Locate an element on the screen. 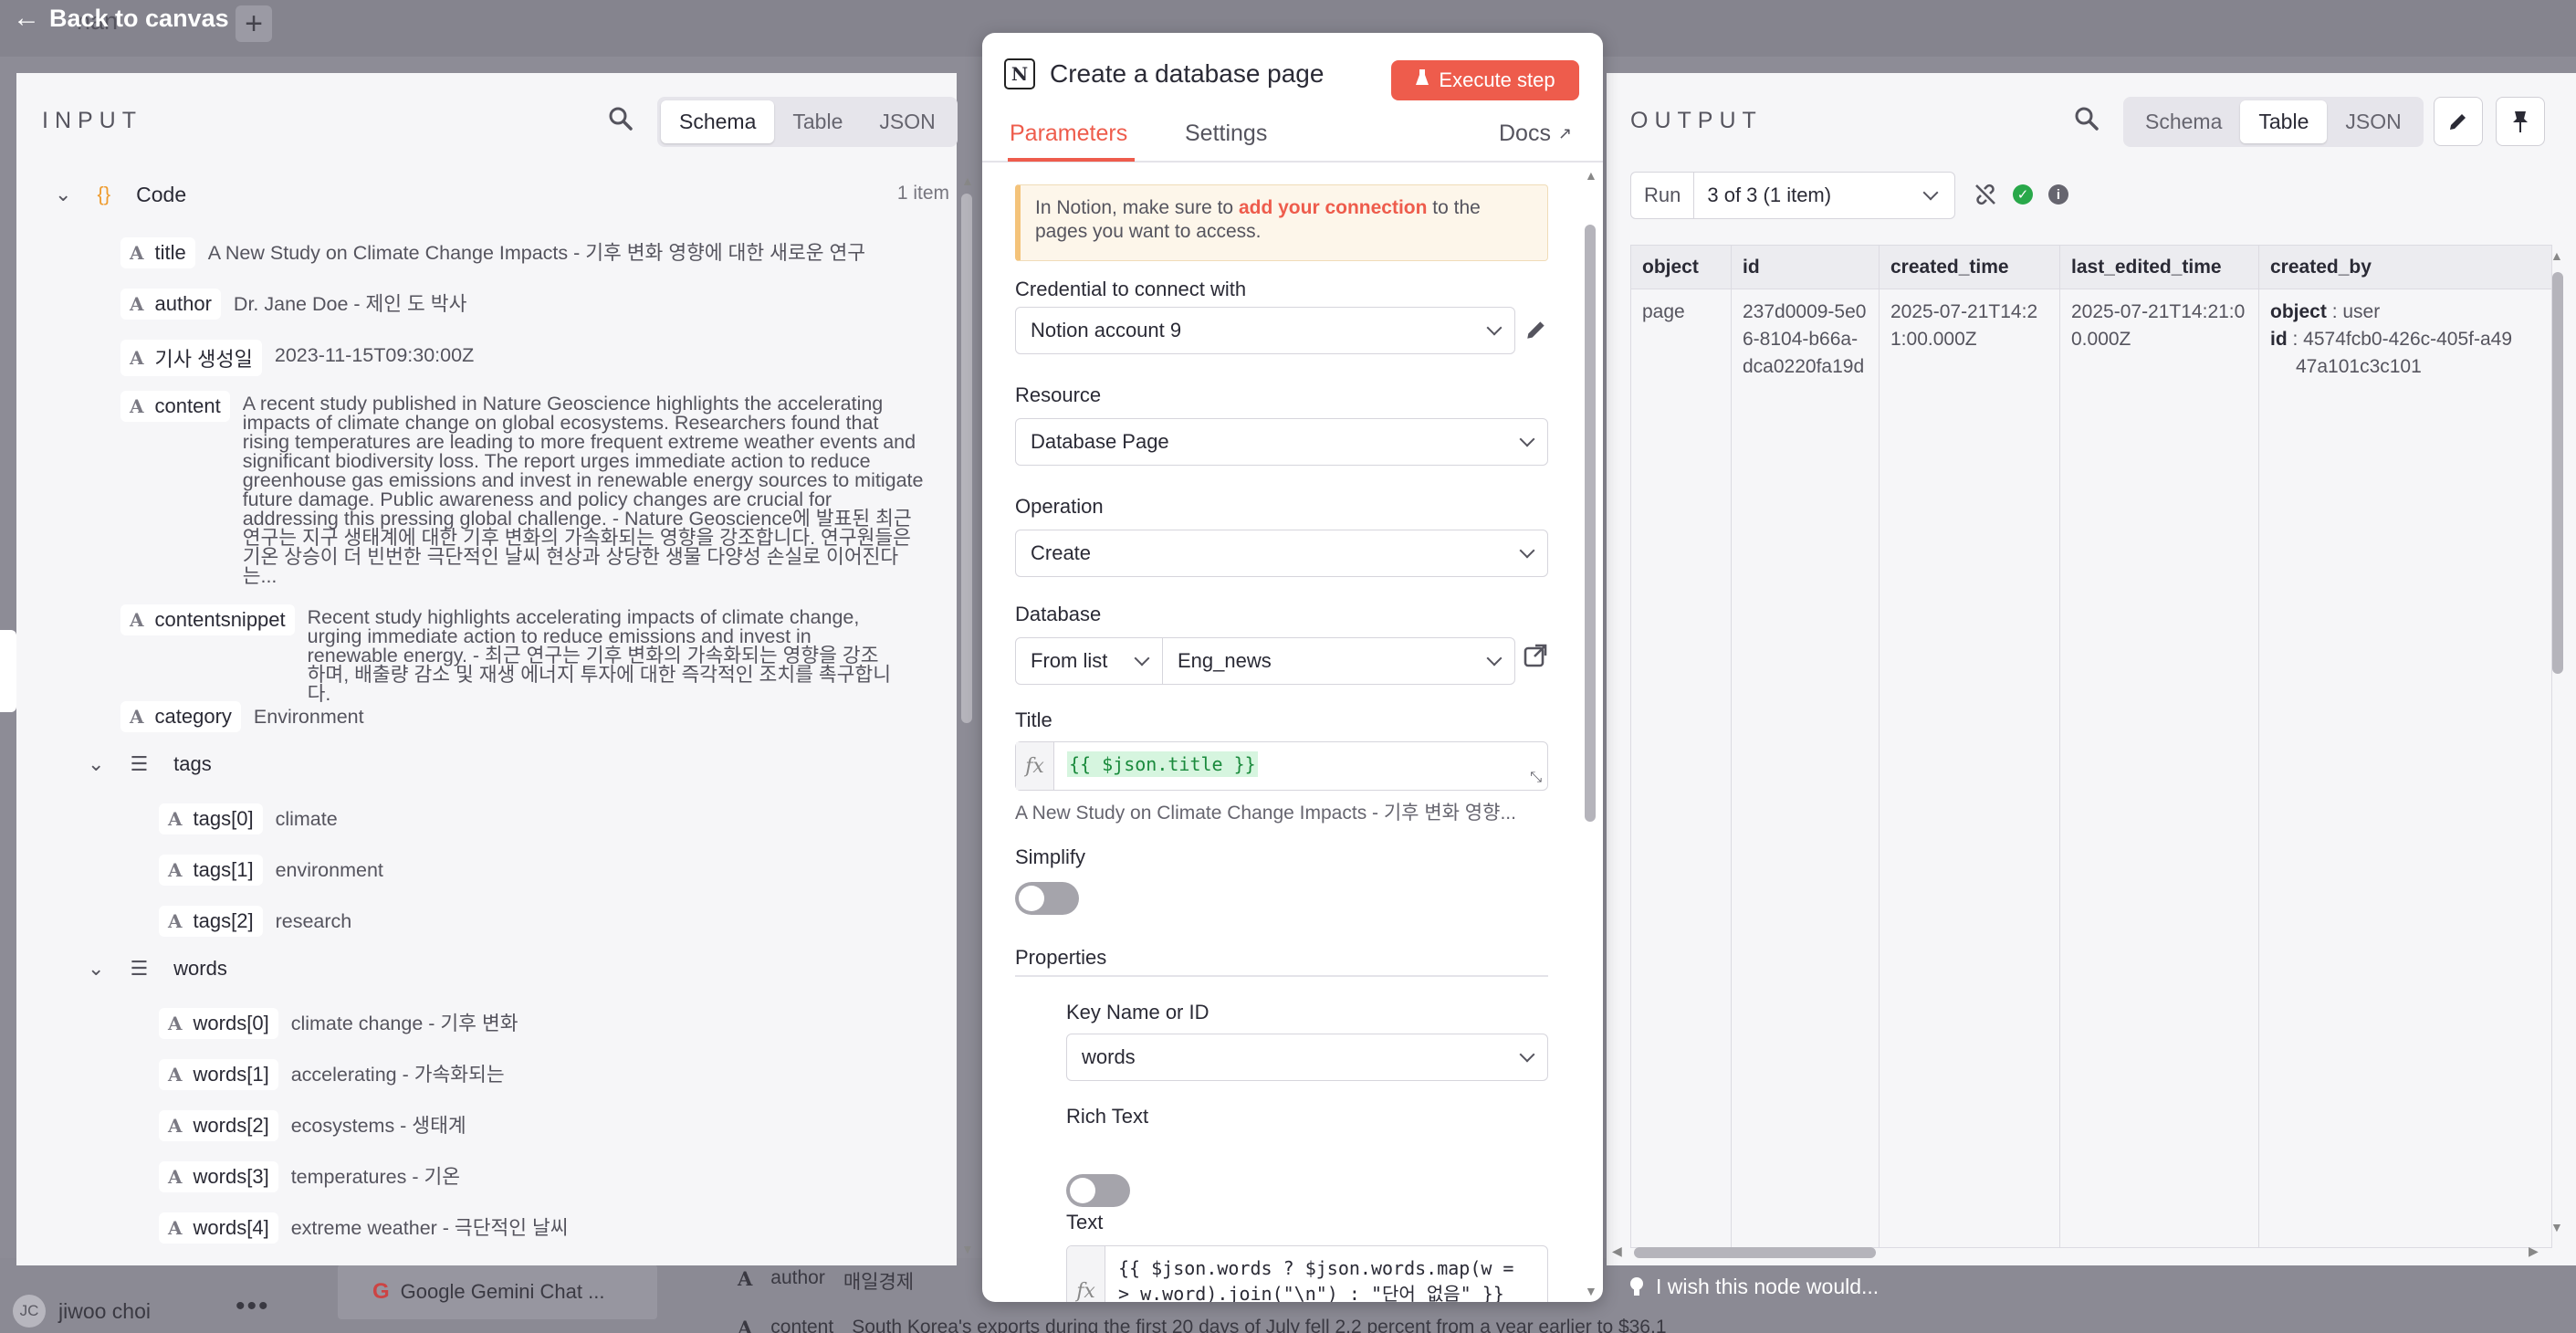  field-key: words[2] is located at coordinates (231, 1125).